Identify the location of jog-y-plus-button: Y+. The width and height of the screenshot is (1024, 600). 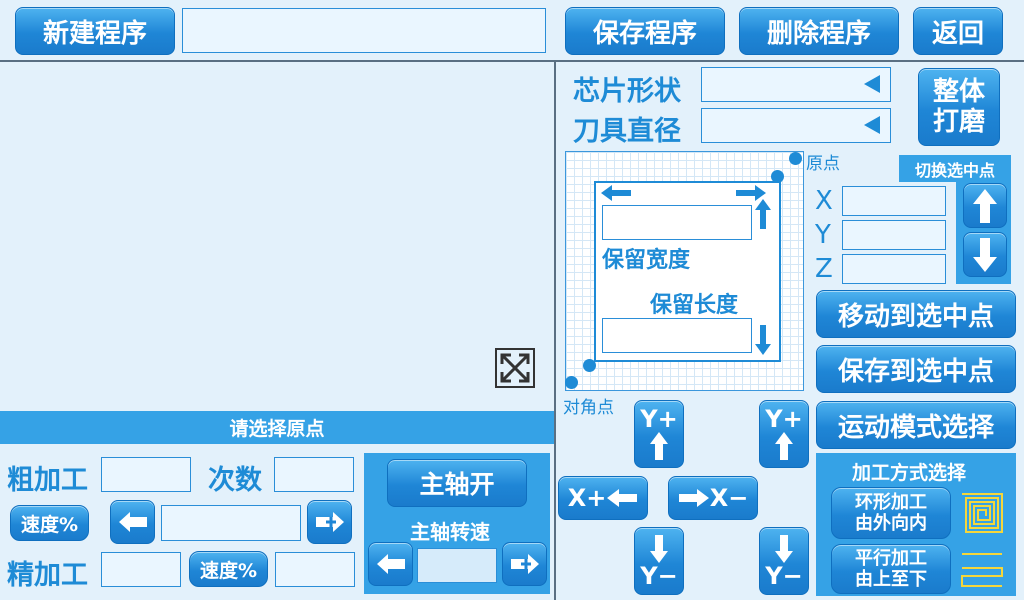
(659, 434).